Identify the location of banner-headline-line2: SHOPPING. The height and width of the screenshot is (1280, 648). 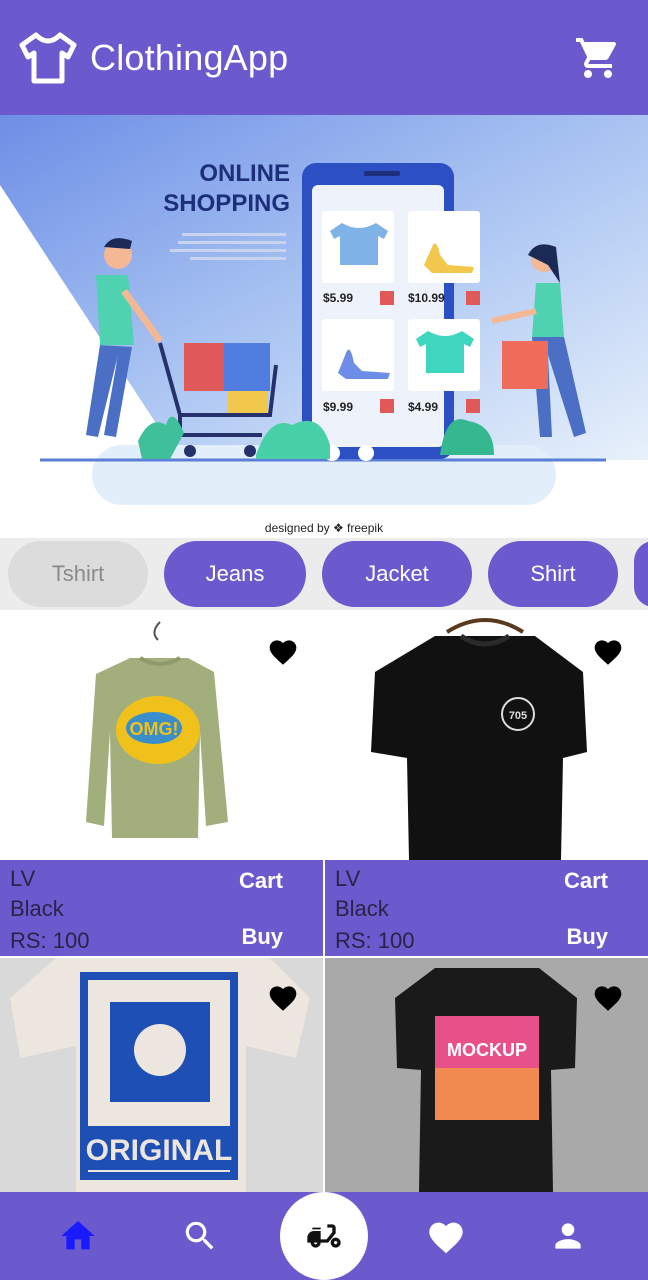
(226, 203).